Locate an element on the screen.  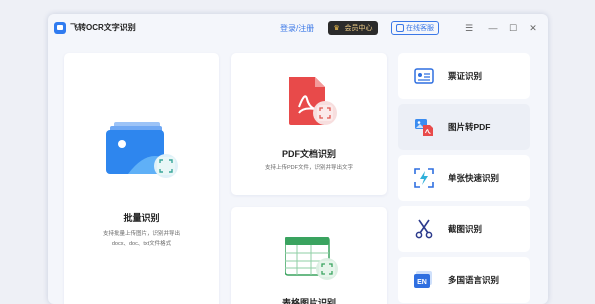
member-center-button: ♛ 会员中心 is located at coordinates (353, 28).